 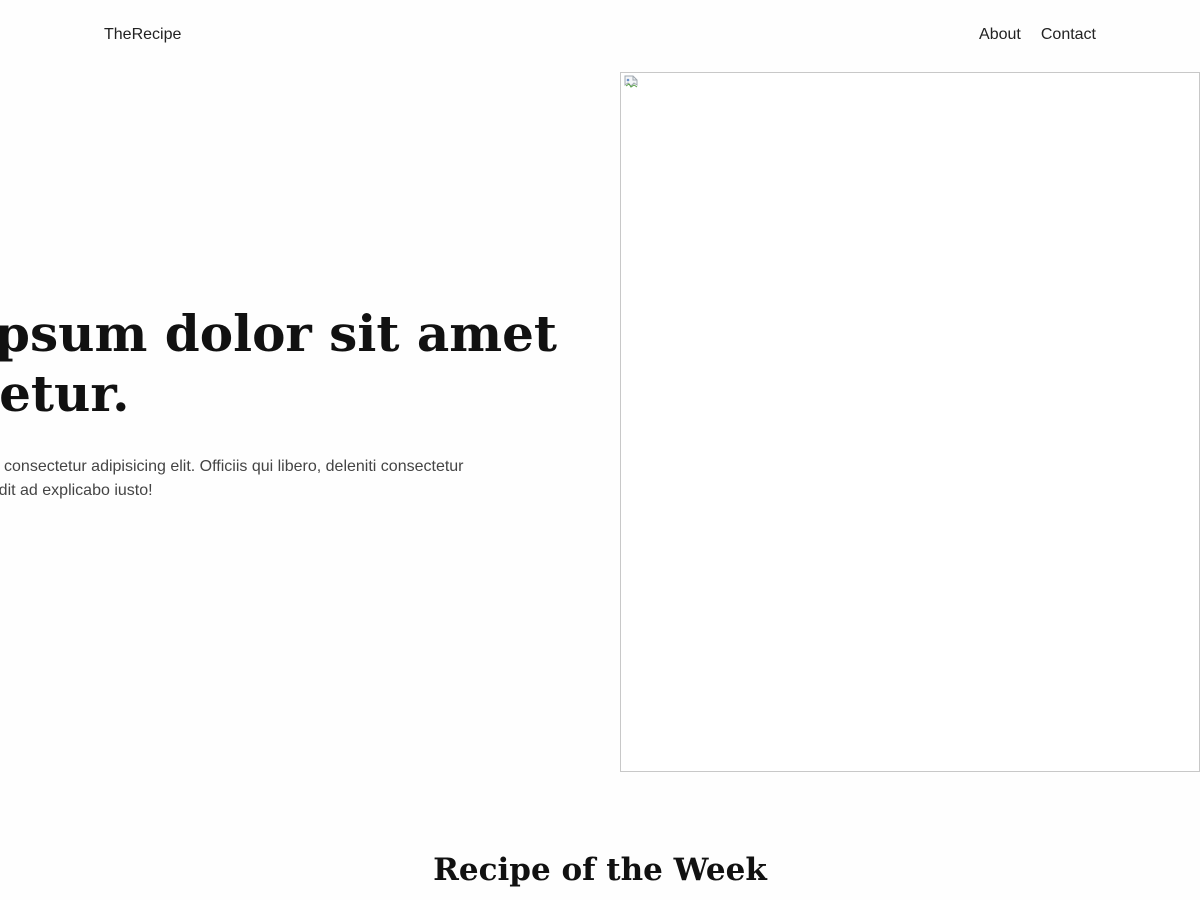 What do you see at coordinates (1000, 35) in the screenshot?
I see `nav-link-about: About` at bounding box center [1000, 35].